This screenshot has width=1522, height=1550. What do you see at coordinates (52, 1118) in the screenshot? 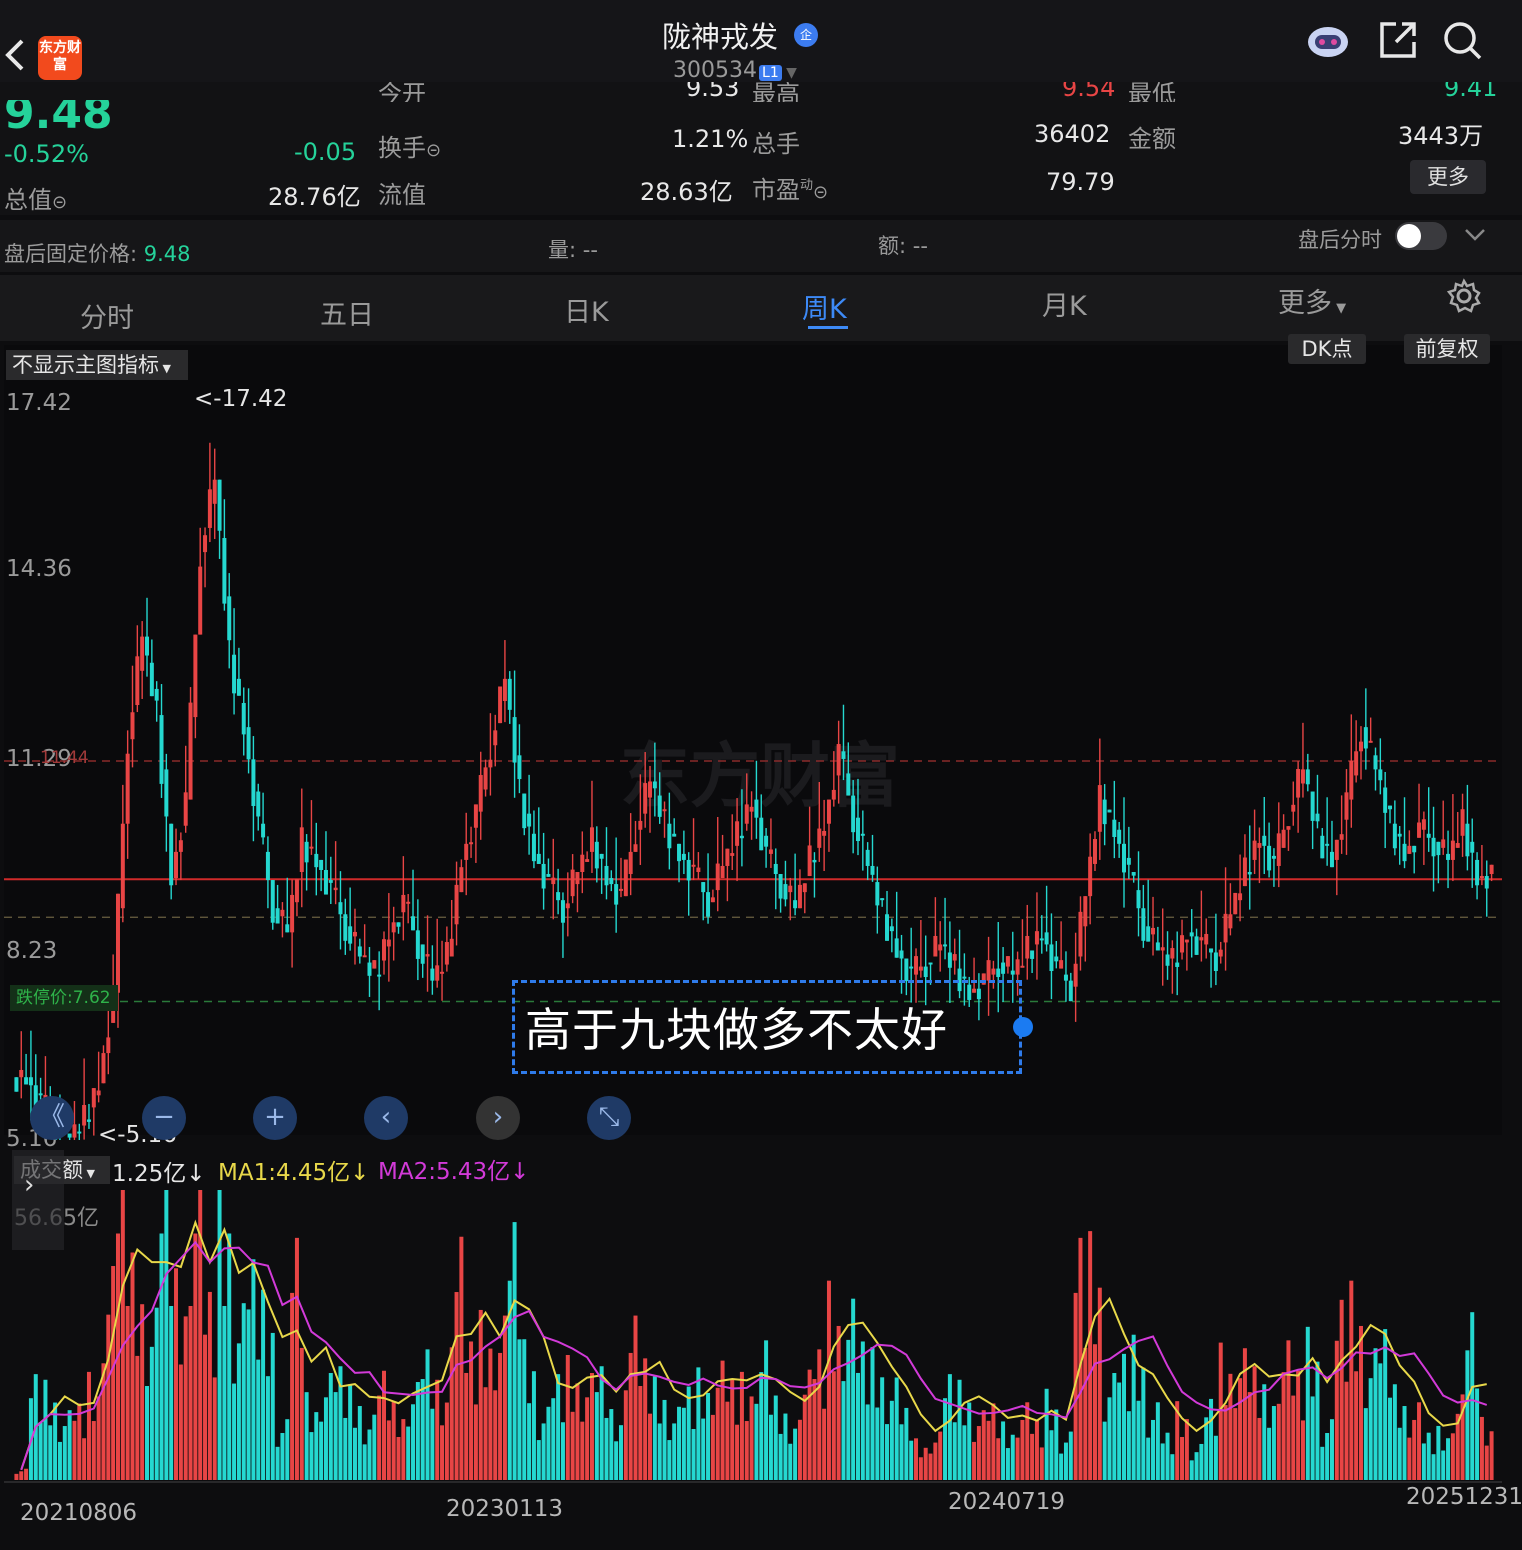
I see `scroll-start-button: 《` at bounding box center [52, 1118].